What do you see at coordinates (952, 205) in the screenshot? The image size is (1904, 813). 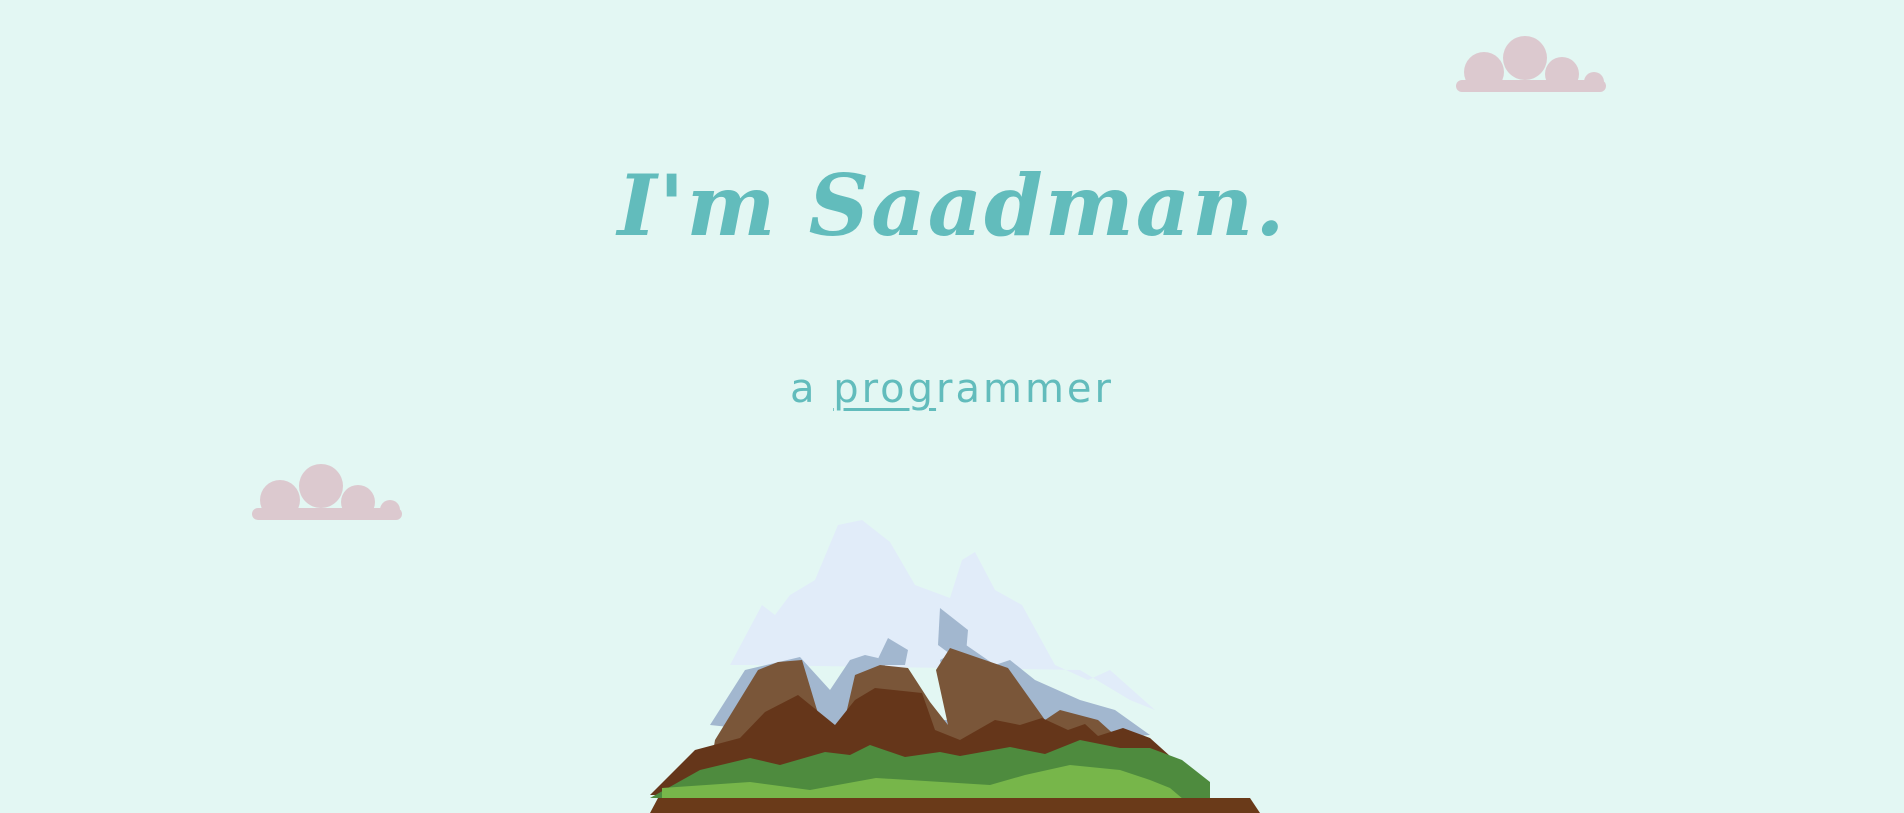 I see `hero-title: I'm Saadman.` at bounding box center [952, 205].